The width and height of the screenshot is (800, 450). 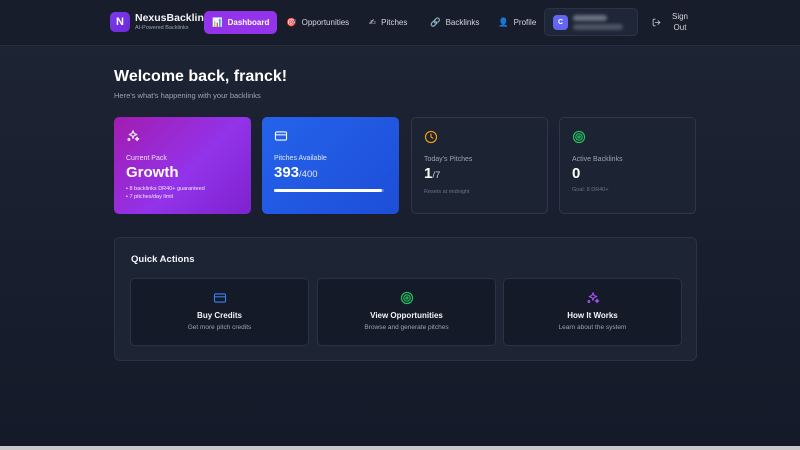 What do you see at coordinates (330, 174) in the screenshot?
I see `pitches-value: 393/400` at bounding box center [330, 174].